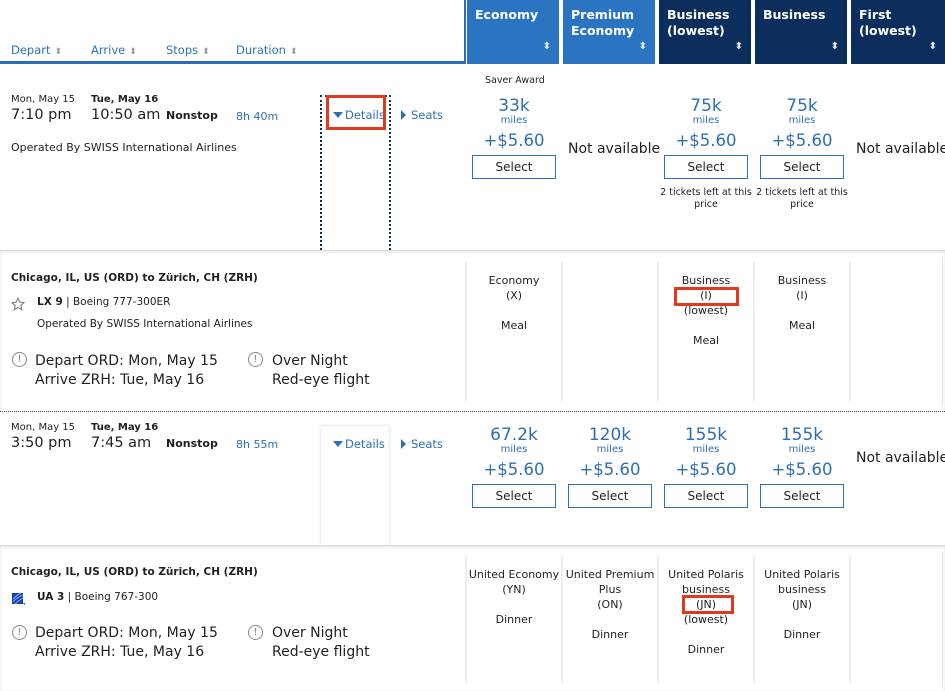 This screenshot has width=945, height=691. What do you see at coordinates (609, 32) in the screenshot?
I see `column-header-premium-economy: Premium Economy ⬍` at bounding box center [609, 32].